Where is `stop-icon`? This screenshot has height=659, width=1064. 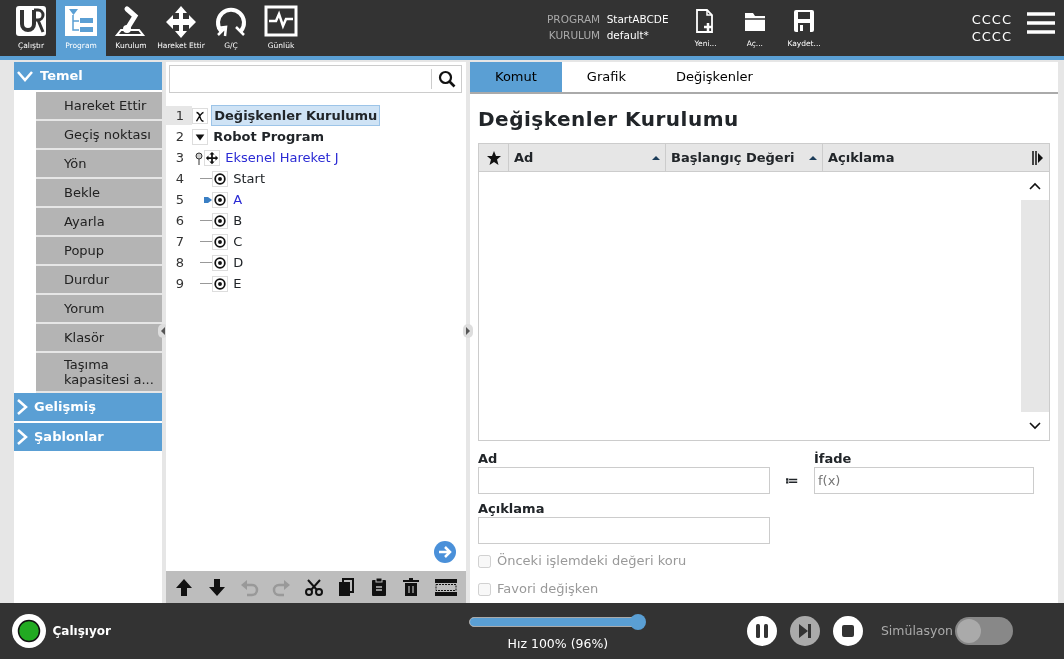
stop-icon is located at coordinates (847, 631).